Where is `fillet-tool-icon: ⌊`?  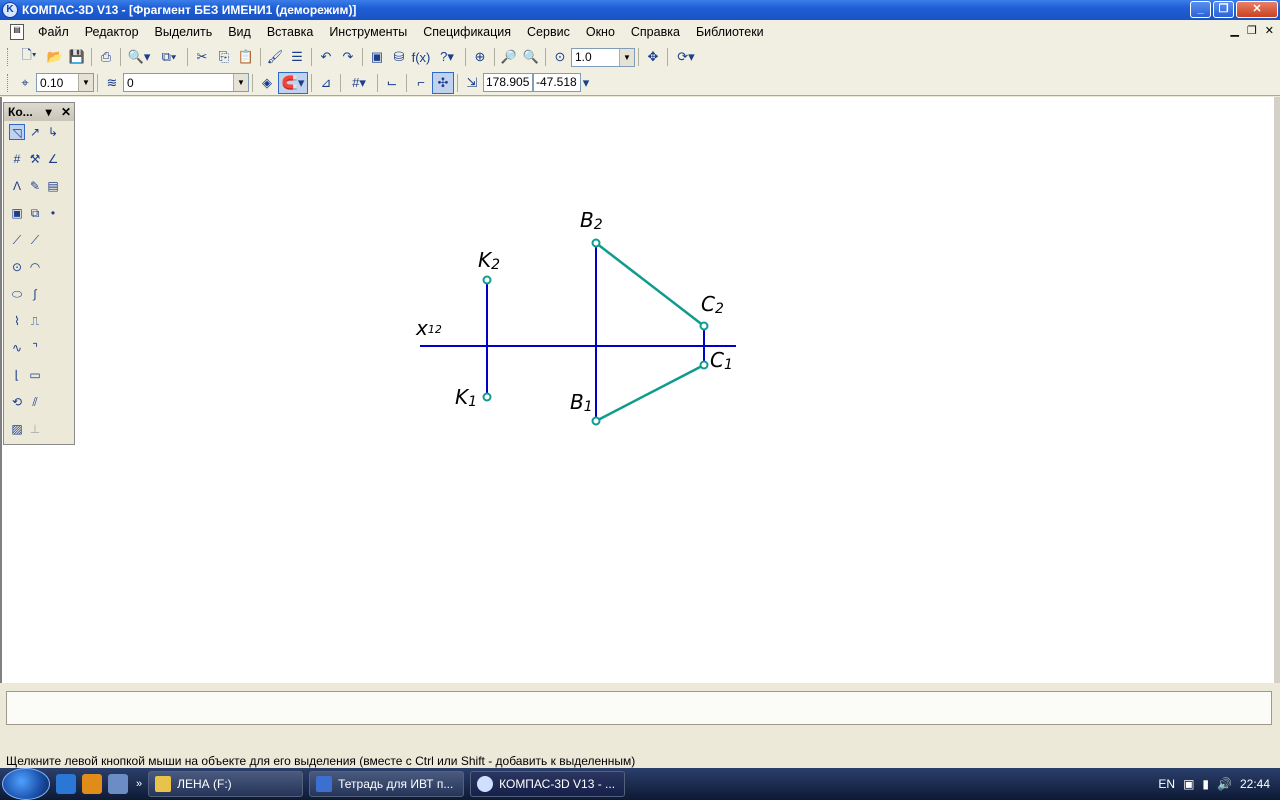
fillet-tool-icon: ⌊ is located at coordinates (17, 375).